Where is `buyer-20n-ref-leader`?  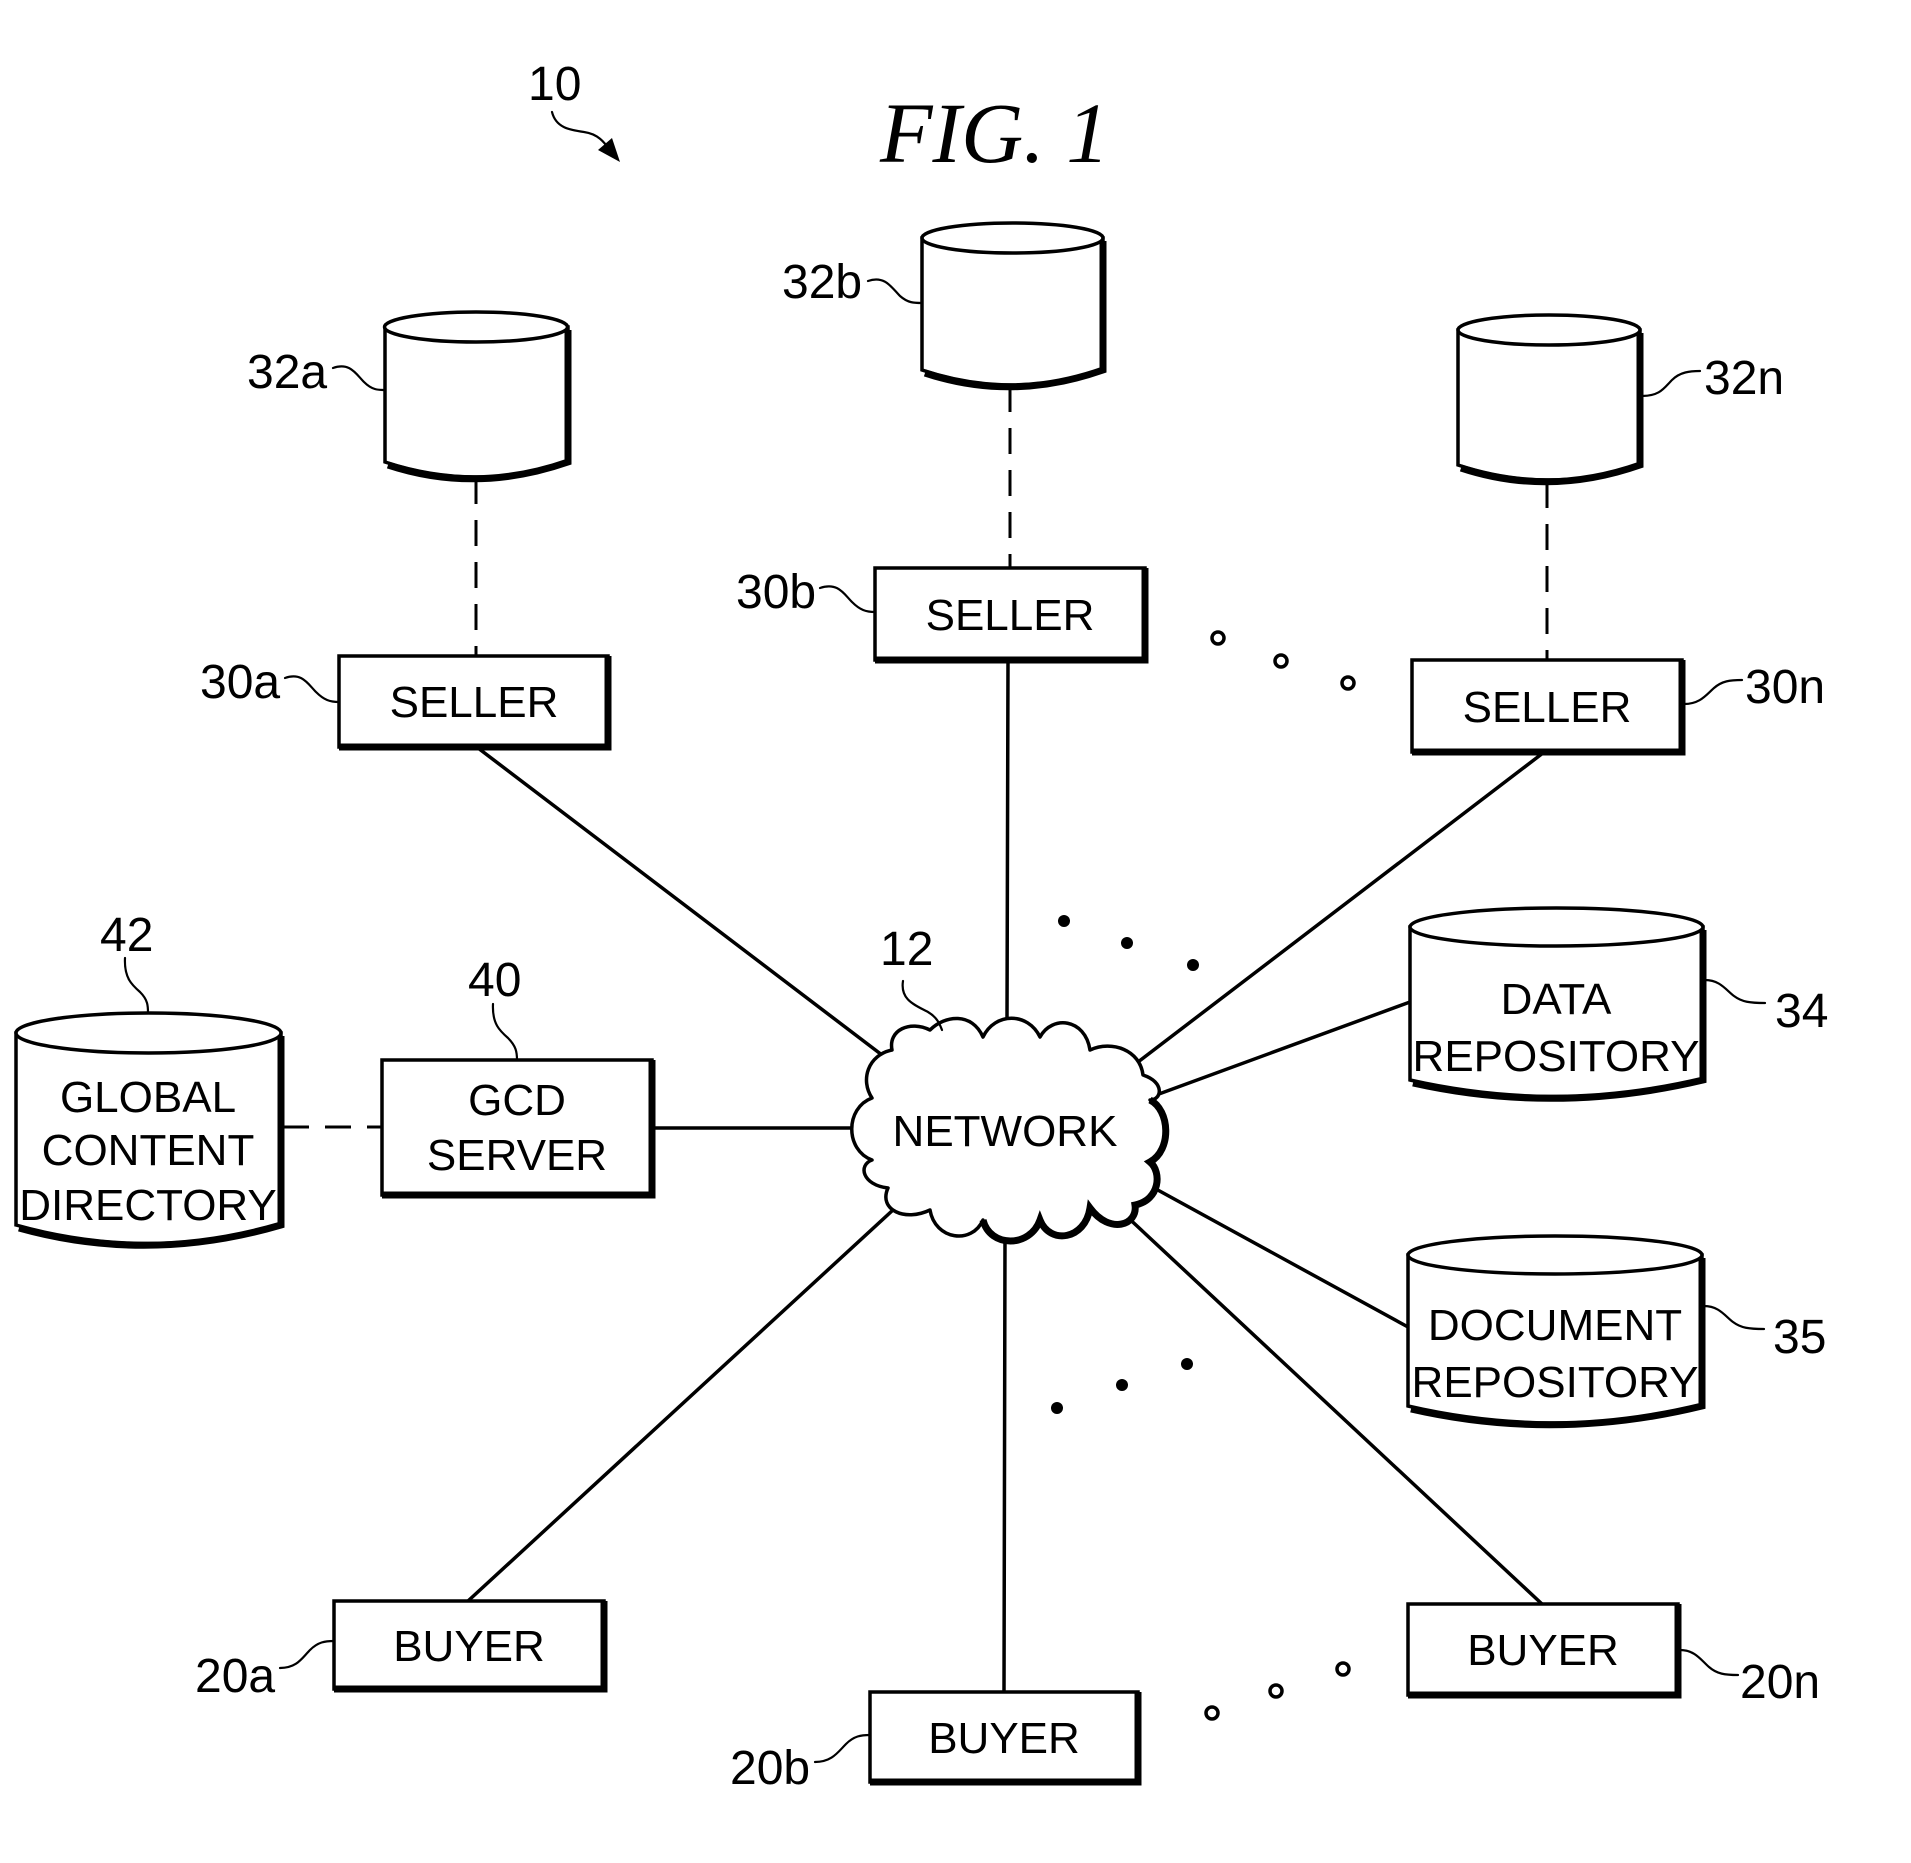
buyer-20n-ref-leader is located at coordinates (1709, 1662).